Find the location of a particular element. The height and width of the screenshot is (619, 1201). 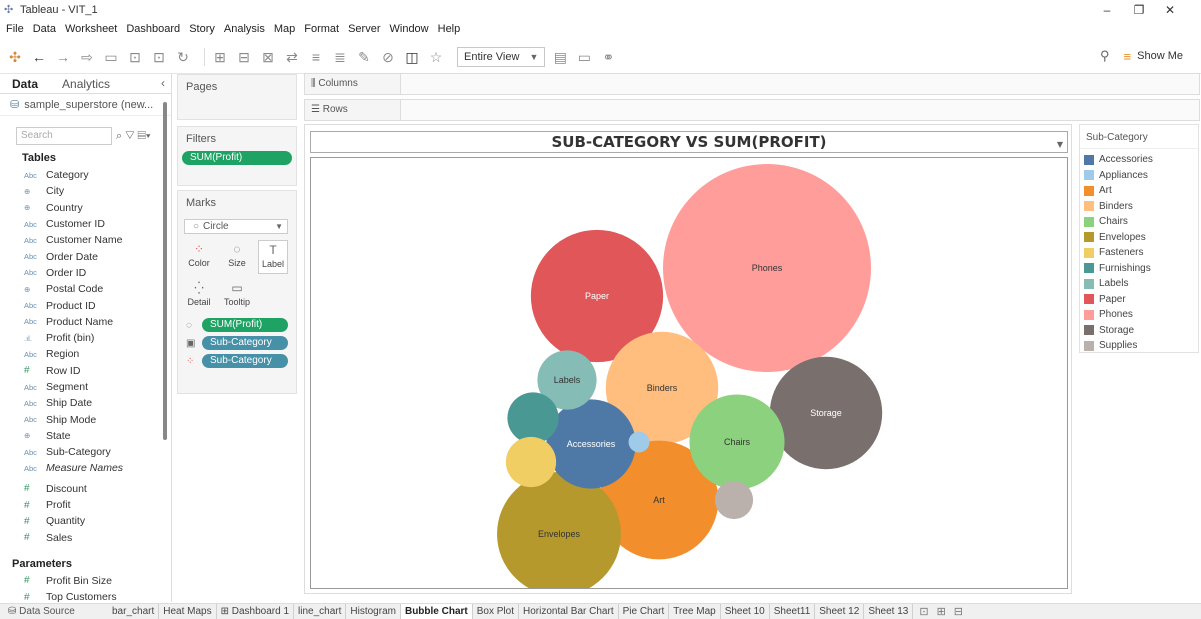

field-profit: # Profit is located at coordinates (85, 505).